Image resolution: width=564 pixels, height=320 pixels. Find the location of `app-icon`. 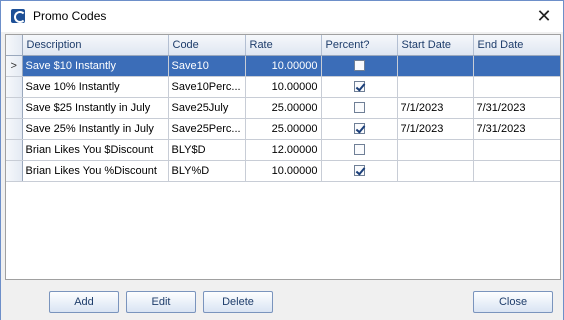

app-icon is located at coordinates (18, 16).